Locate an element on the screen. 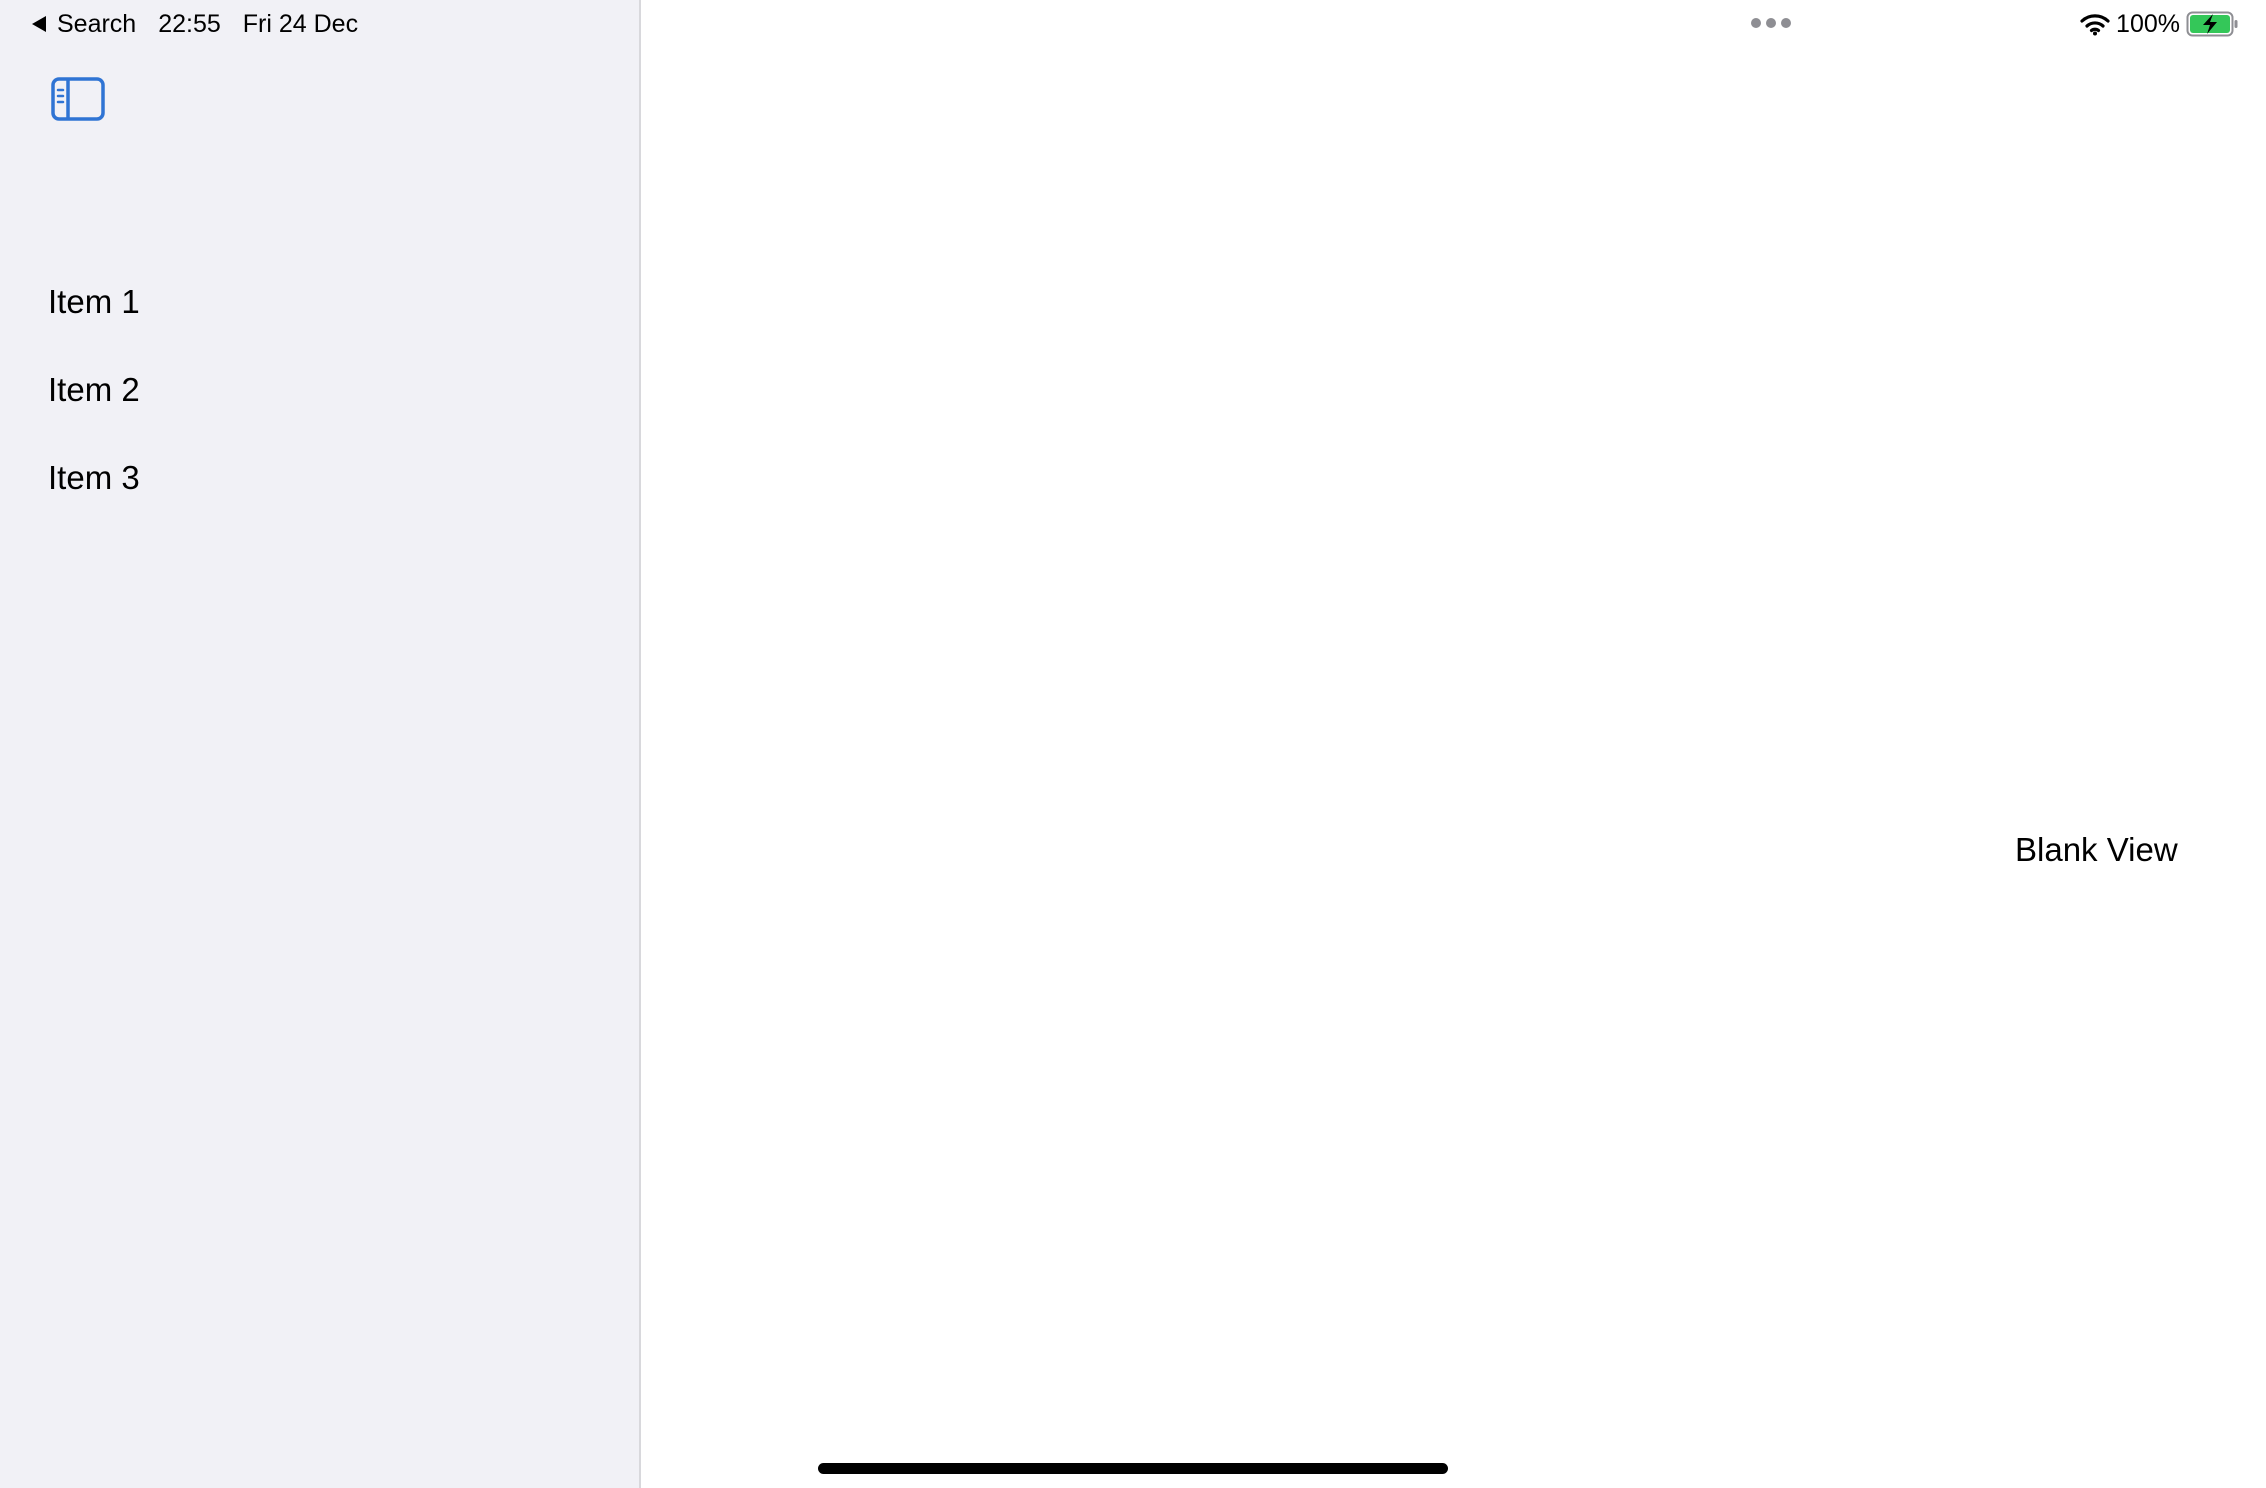 This screenshot has height=1488, width=2266. status-time: 22:55 is located at coordinates (189, 23).